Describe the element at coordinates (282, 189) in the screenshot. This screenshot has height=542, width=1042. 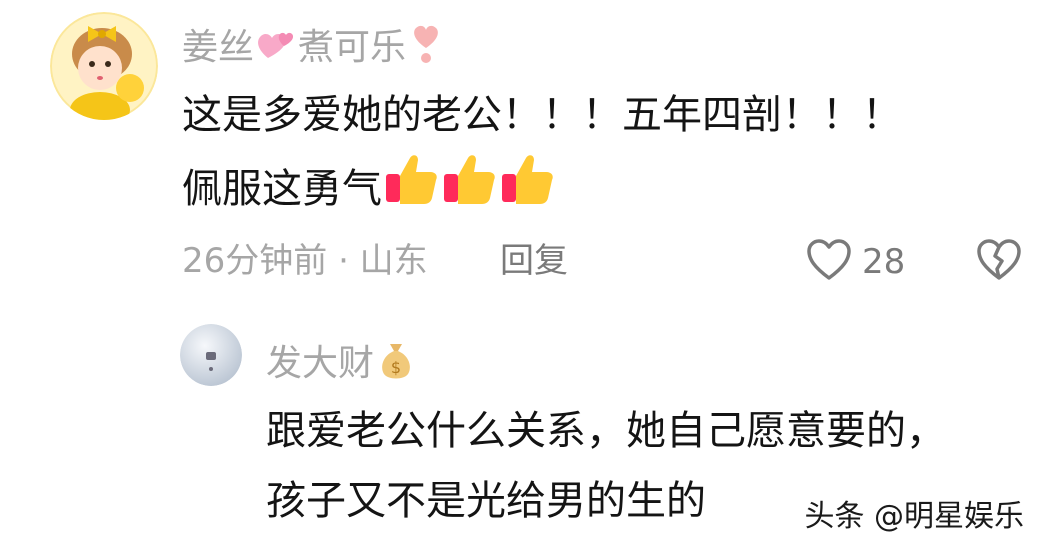
I see `comment-text-line2: 佩服这勇气` at that location.